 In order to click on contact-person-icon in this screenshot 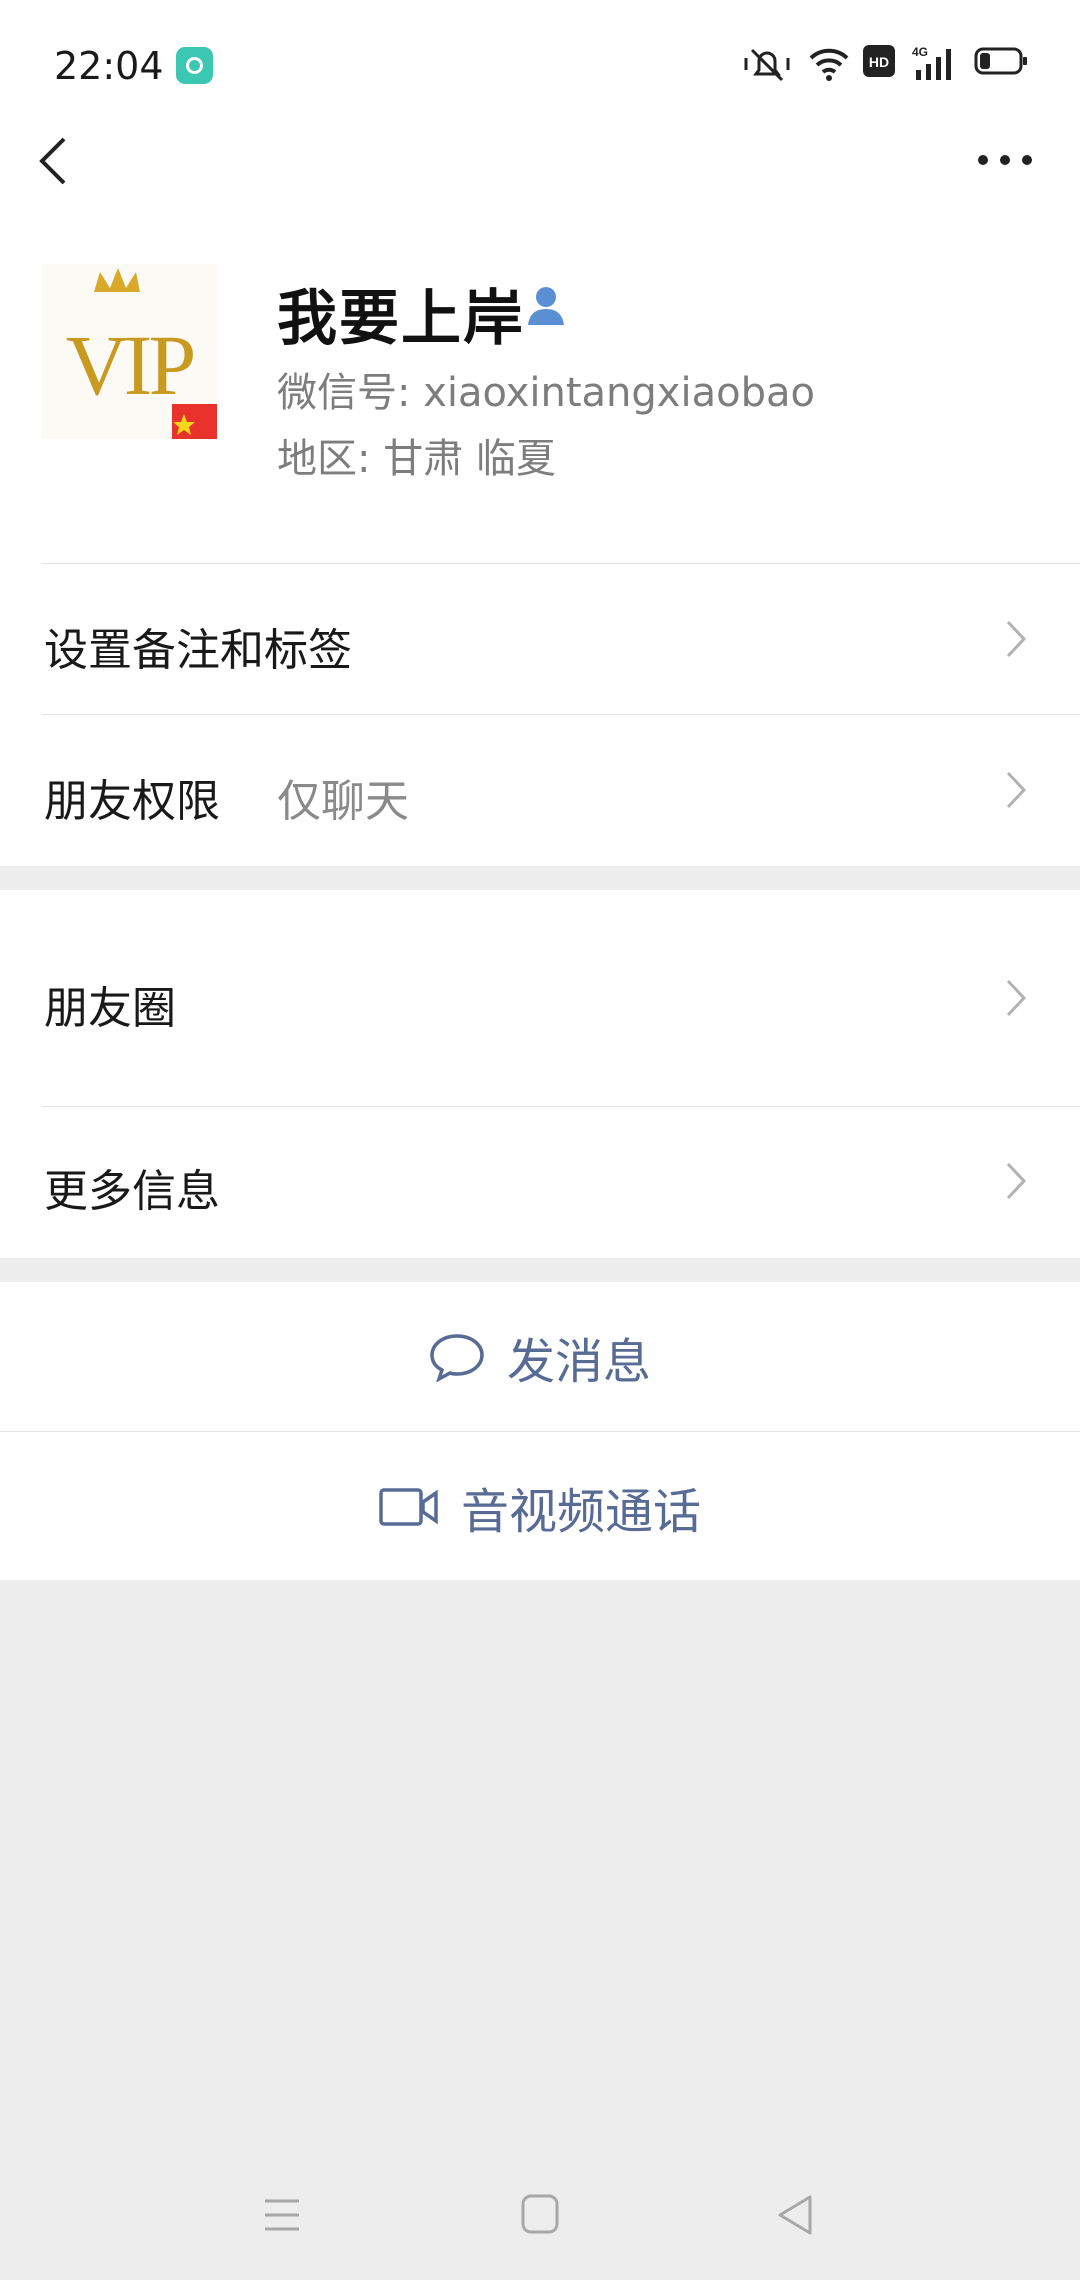, I will do `click(546, 306)`.